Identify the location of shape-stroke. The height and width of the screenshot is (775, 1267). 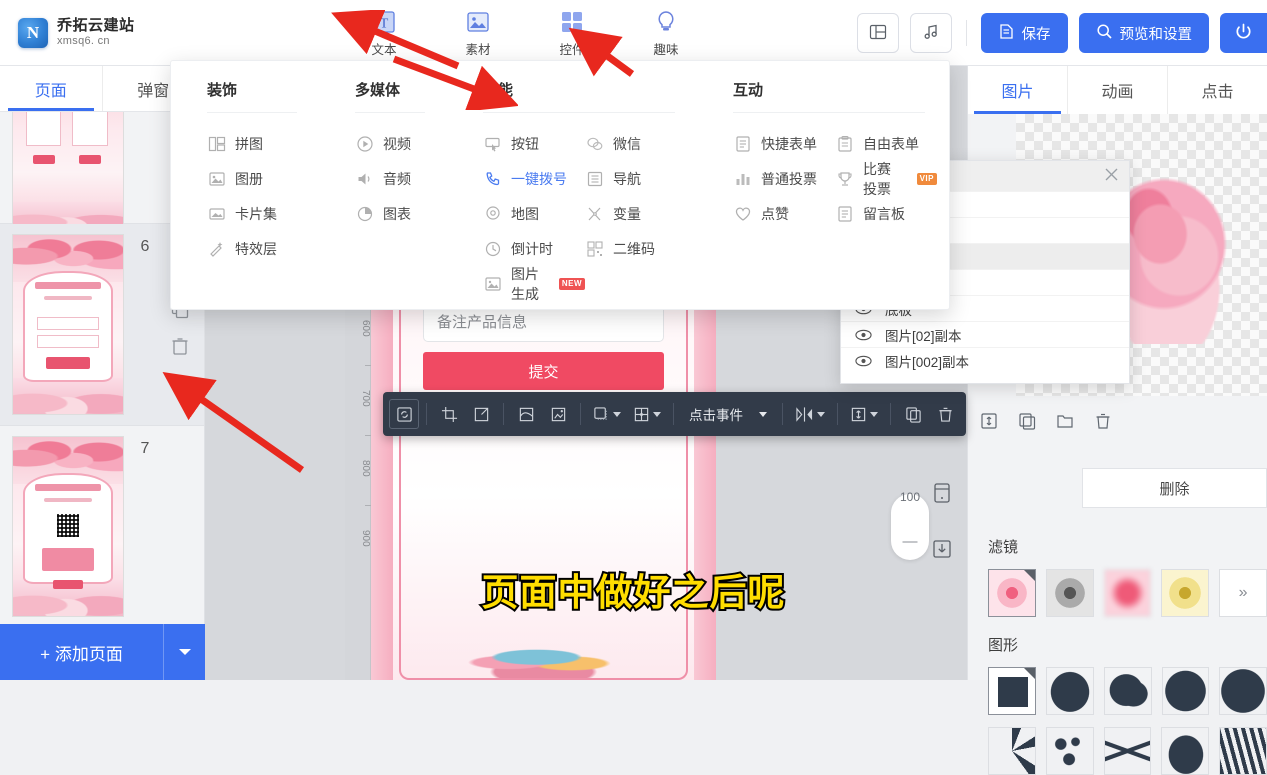
(1243, 751).